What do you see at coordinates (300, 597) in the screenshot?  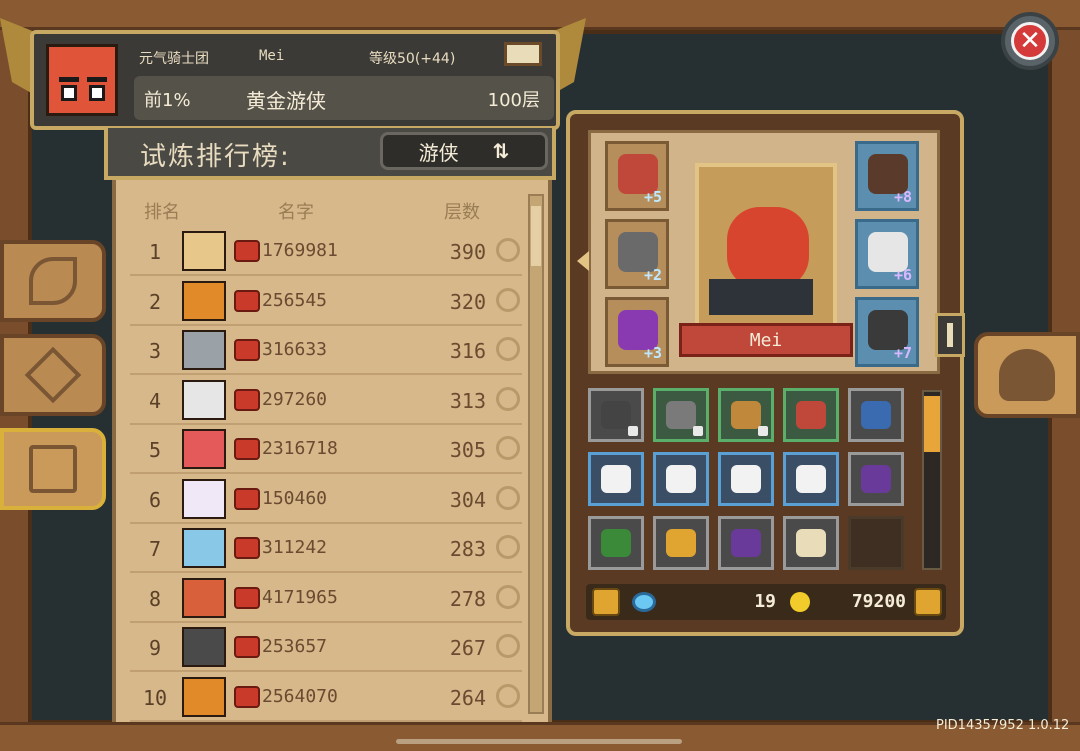 I see `row-uid: 4171965` at bounding box center [300, 597].